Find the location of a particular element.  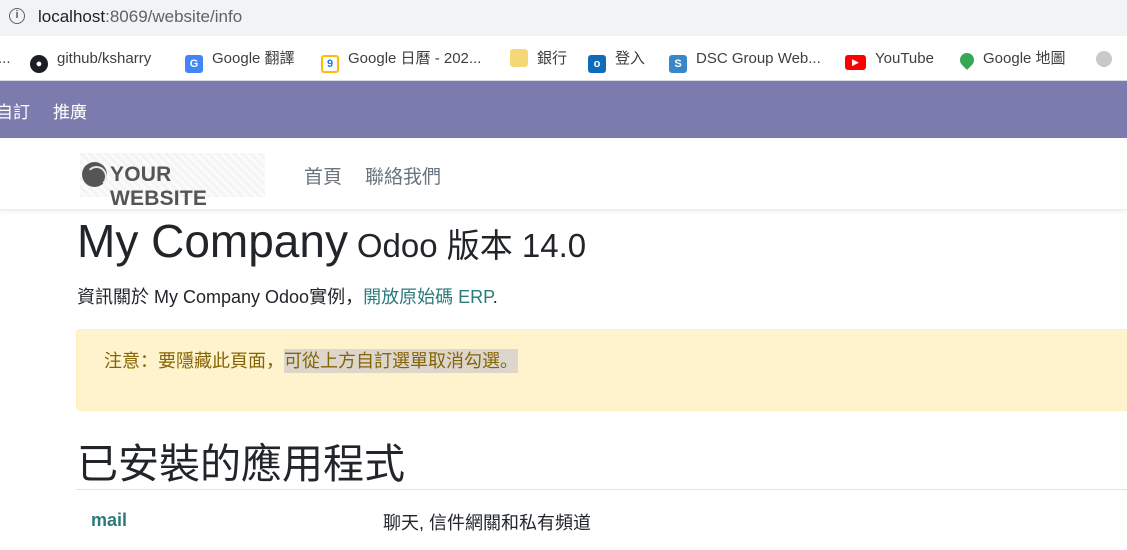

url-text: localhost:8069/website/info is located at coordinates (140, 17).